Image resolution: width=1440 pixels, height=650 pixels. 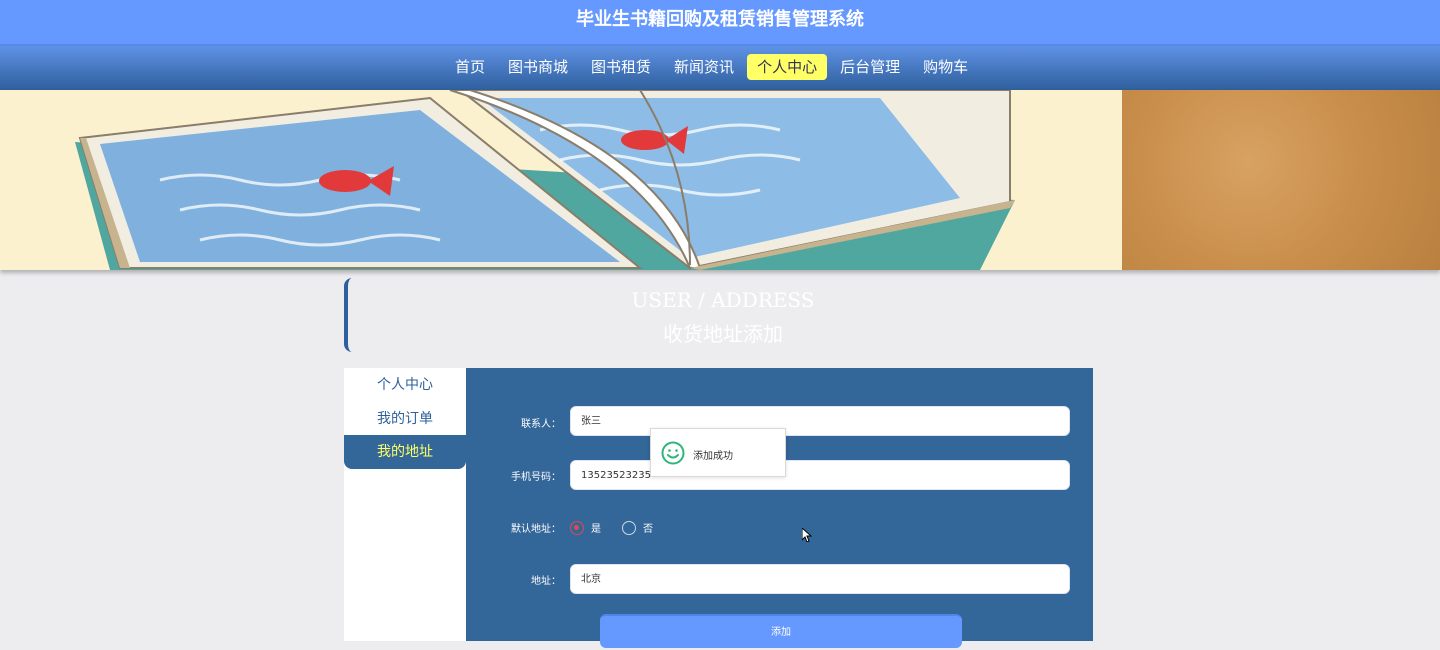 I want to click on default-yes-option: 是, so click(x=585, y=527).